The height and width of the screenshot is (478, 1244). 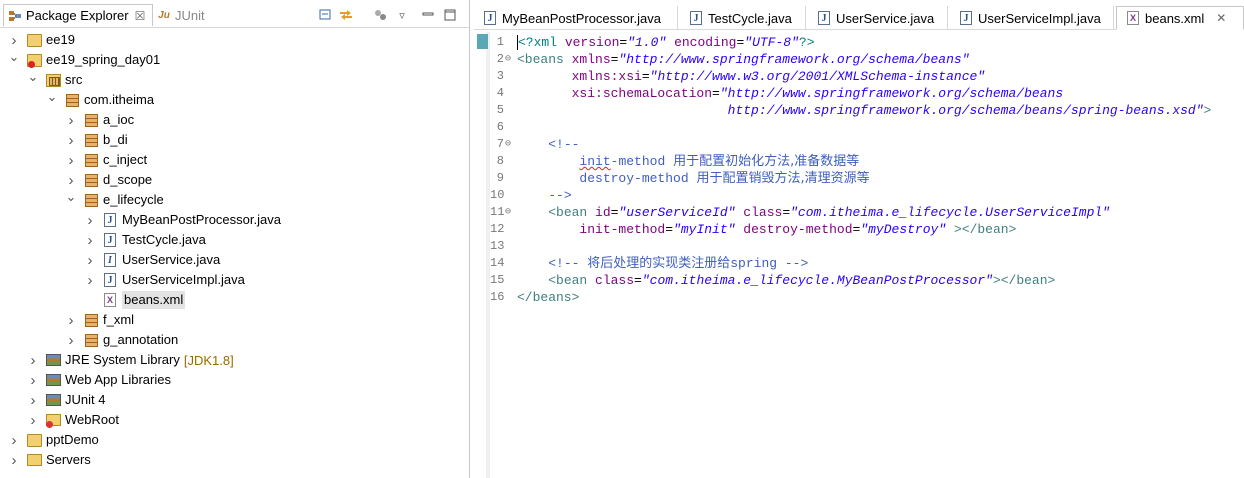 I want to click on link-with-editor-icon, so click(x=346, y=15).